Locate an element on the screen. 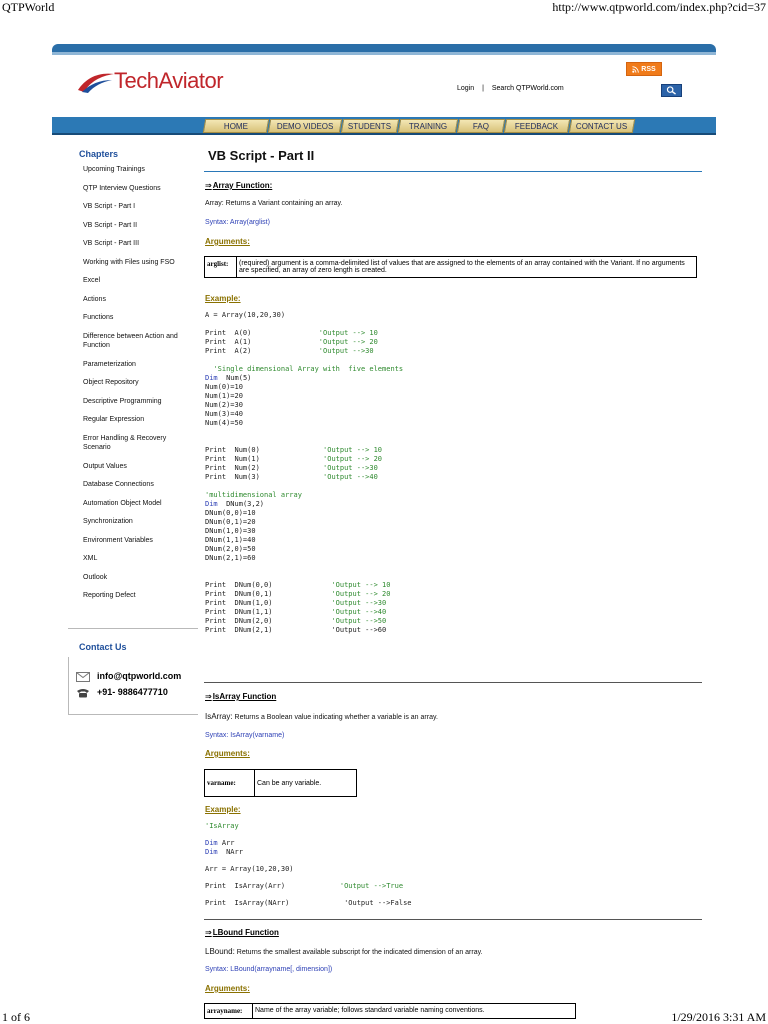 This screenshot has height=1024, width=768. arg-desc-cell: Can be any variable. is located at coordinates (305, 783).